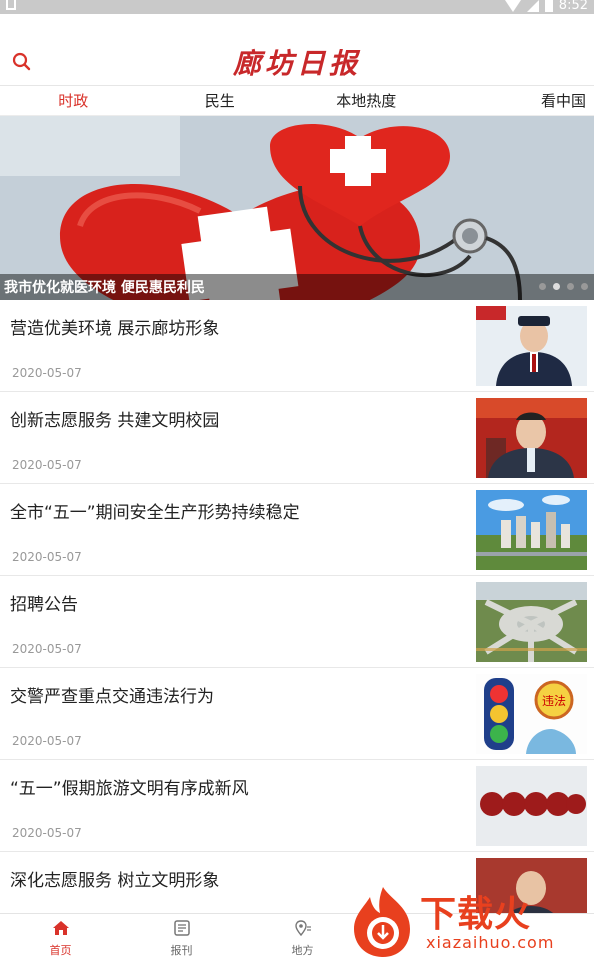 This screenshot has width=594, height=961. I want to click on home-icon, so click(60, 928).